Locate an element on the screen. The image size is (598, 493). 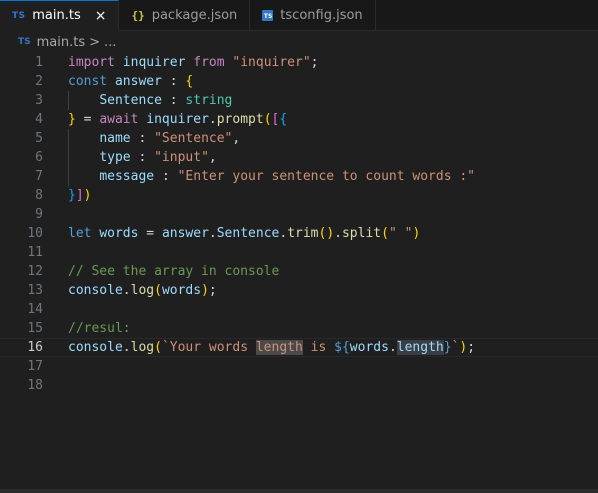
code-text: }]) is located at coordinates (80, 195).